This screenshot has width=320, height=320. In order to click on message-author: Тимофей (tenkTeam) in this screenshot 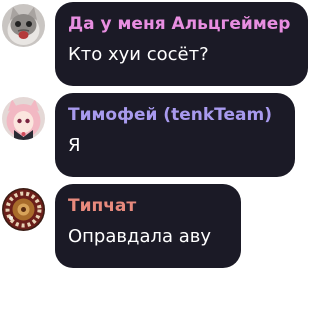, I will do `click(174, 115)`.